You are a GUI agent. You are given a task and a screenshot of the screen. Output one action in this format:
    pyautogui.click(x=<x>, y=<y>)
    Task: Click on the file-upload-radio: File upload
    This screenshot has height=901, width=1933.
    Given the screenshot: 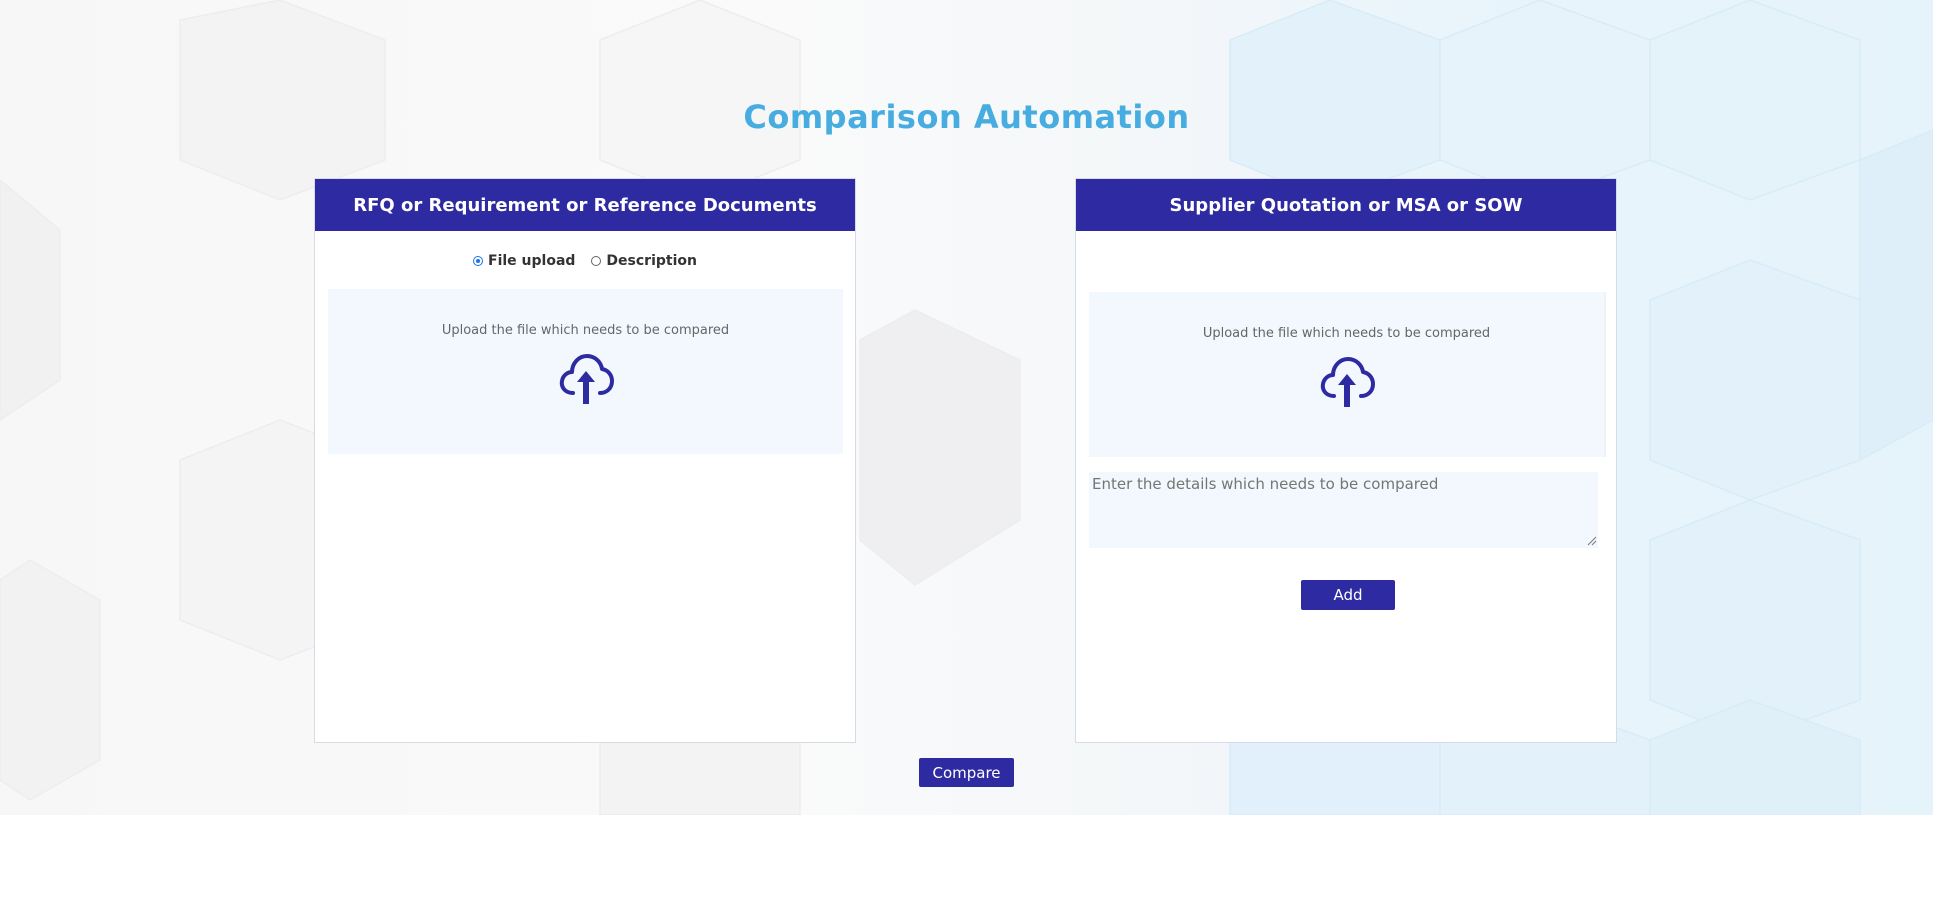 What is the action you would take?
    pyautogui.click(x=524, y=261)
    